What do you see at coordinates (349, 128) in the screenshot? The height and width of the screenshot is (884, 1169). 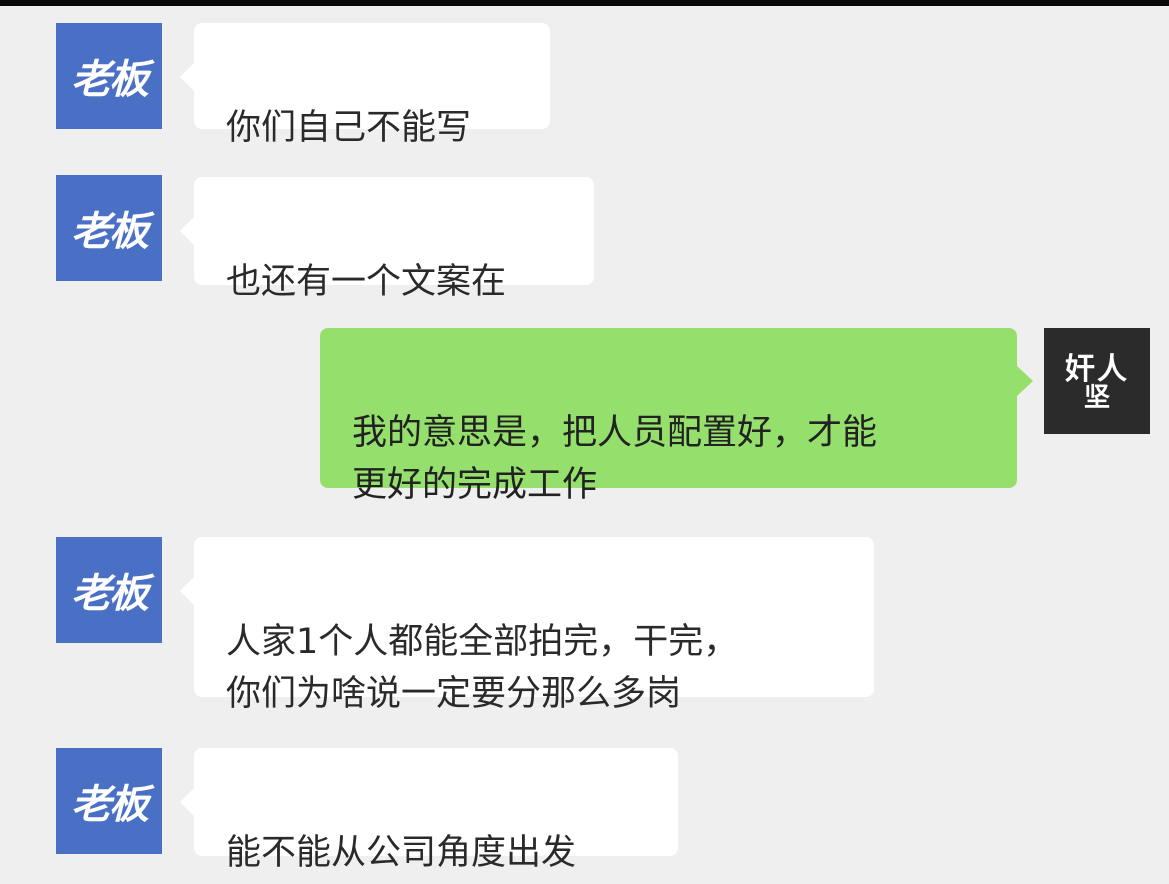 I see `message-text: 你们自己不能写` at bounding box center [349, 128].